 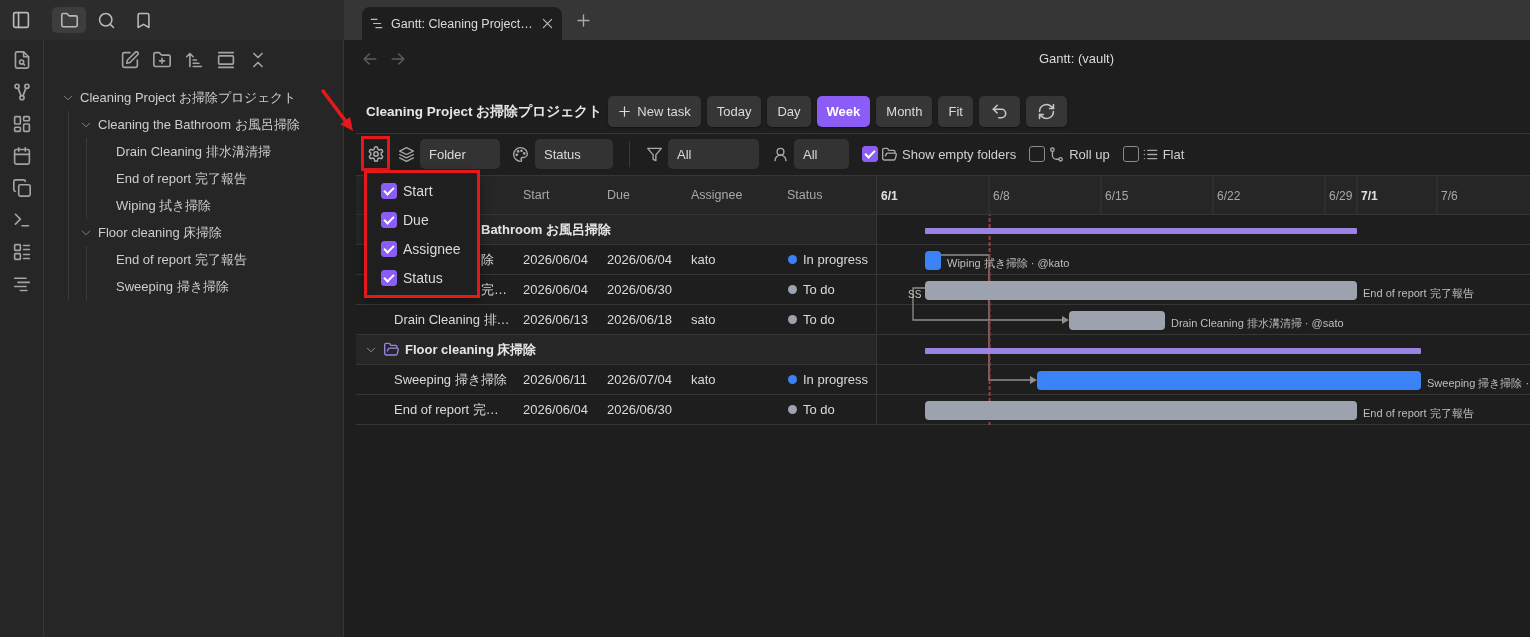 I want to click on start-date: 2026/06/11, so click(x=555, y=379).